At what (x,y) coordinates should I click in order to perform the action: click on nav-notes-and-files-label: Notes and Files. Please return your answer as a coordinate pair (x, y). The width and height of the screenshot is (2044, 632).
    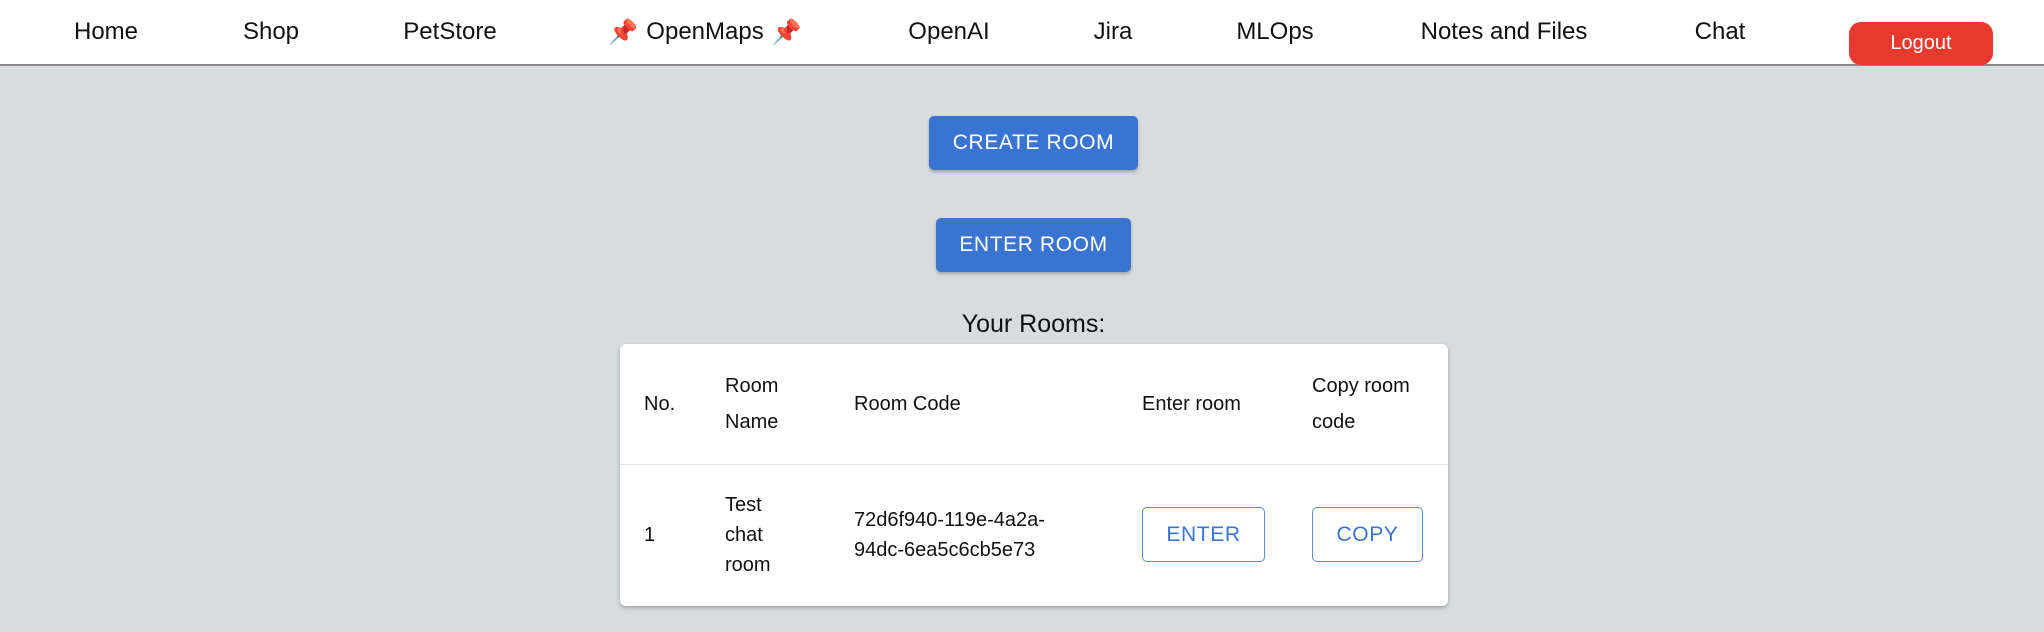
    Looking at the image, I should click on (1504, 31).